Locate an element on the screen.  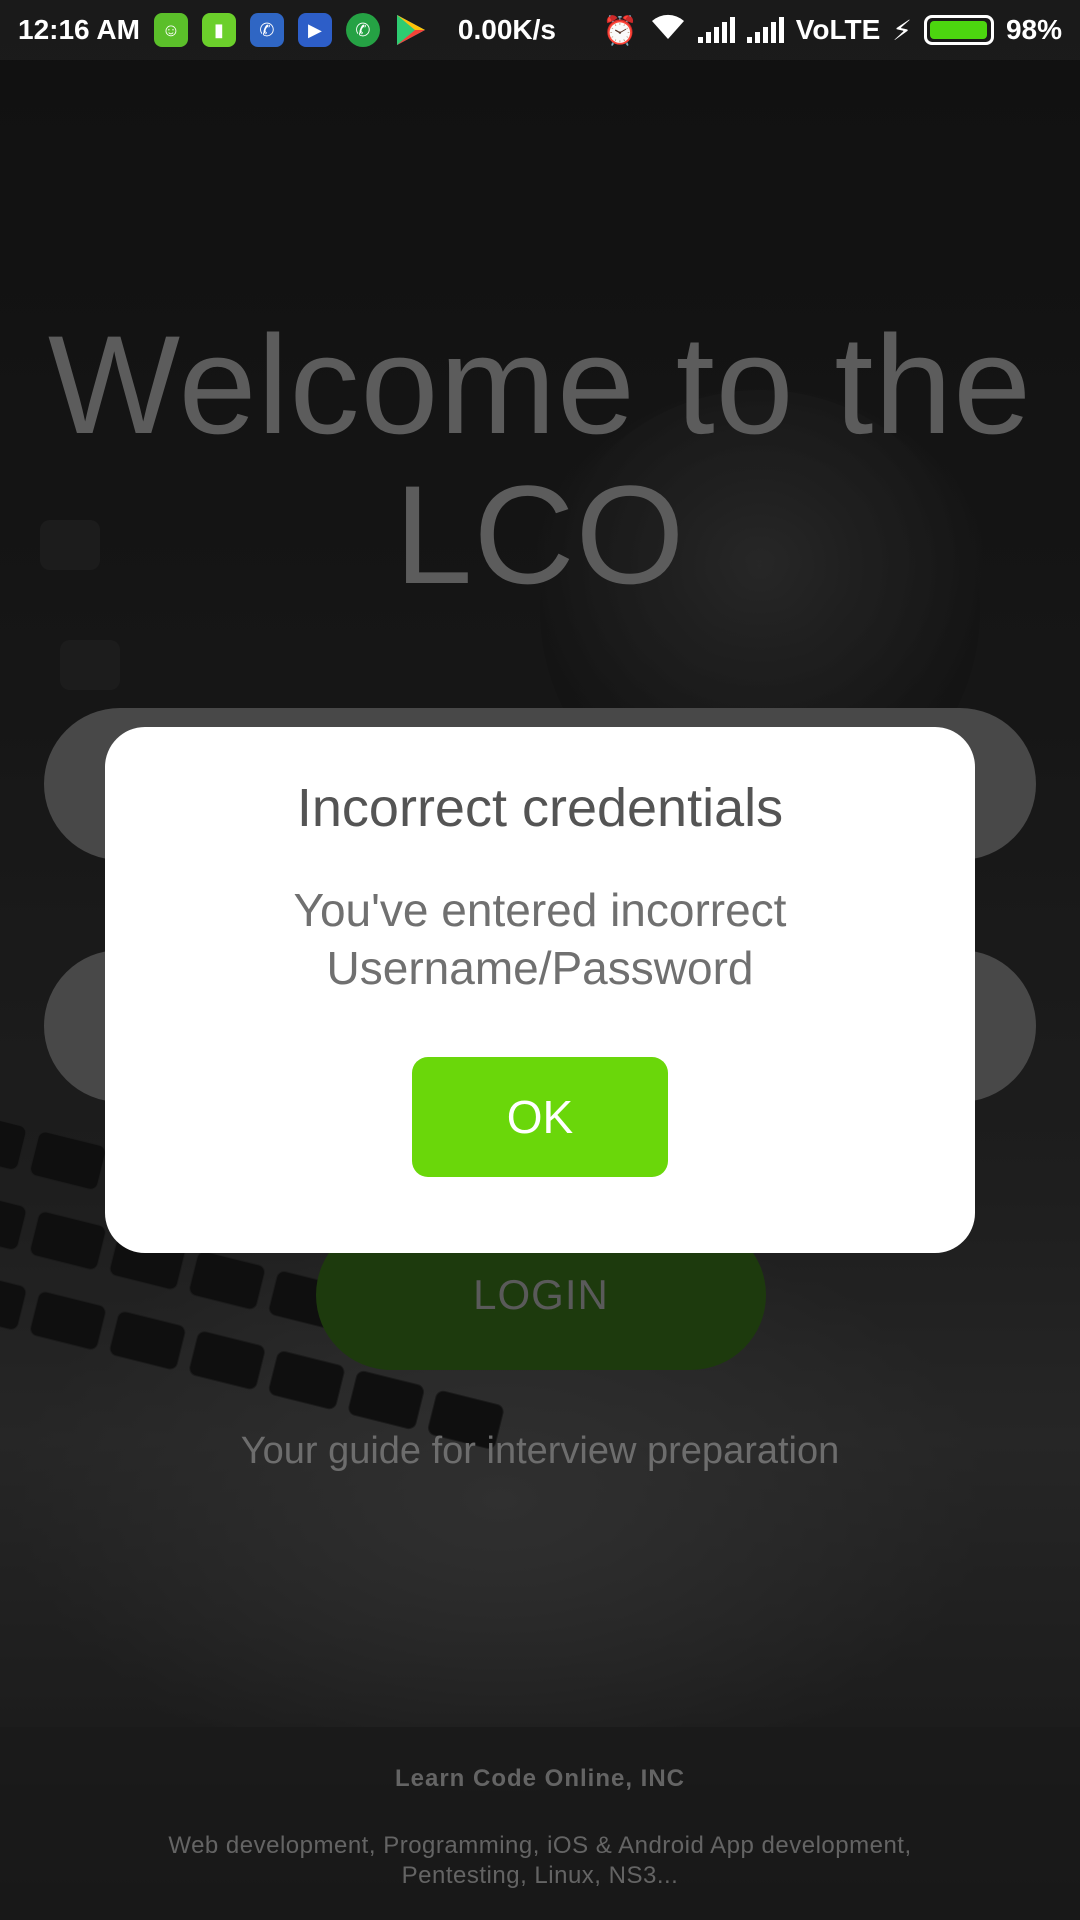
charging-icon: ⚡ is located at coordinates (902, 30).